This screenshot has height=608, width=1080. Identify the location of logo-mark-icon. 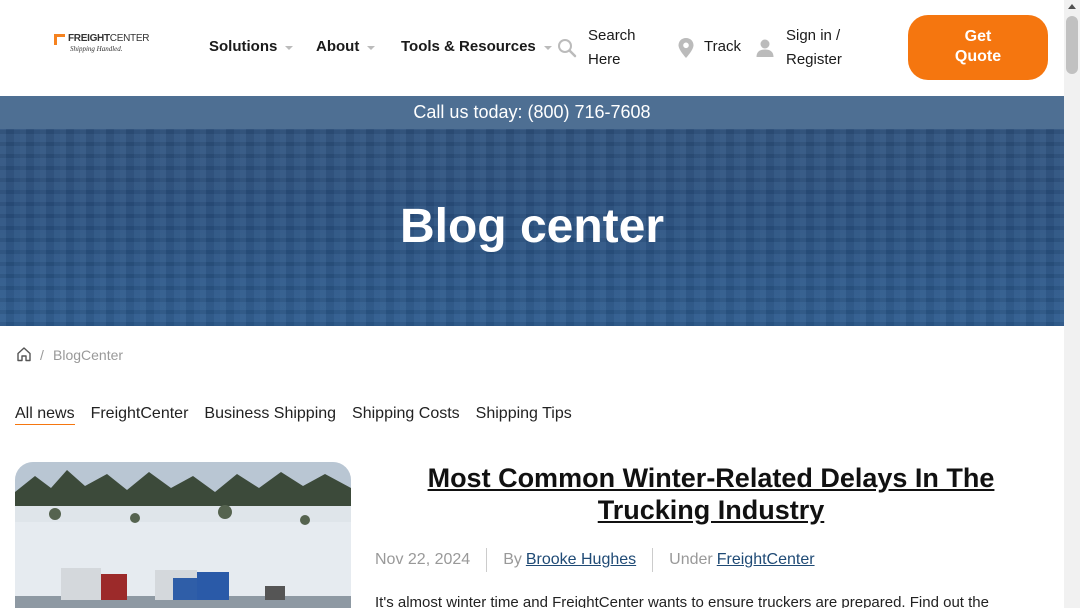
(59, 39).